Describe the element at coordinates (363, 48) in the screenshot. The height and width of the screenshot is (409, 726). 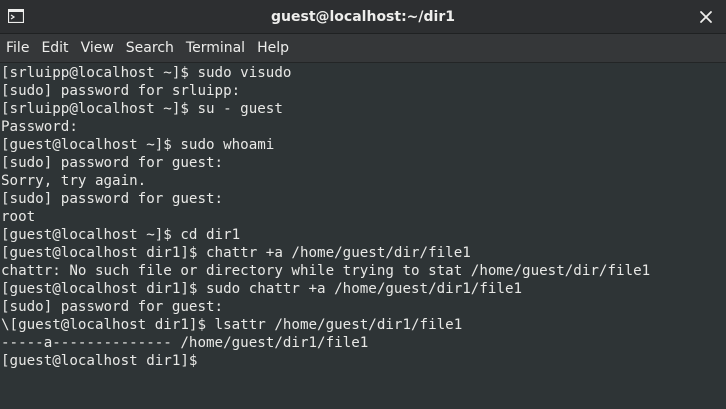
I see `menu-bar: File Edit View Search Terminal Help` at that location.